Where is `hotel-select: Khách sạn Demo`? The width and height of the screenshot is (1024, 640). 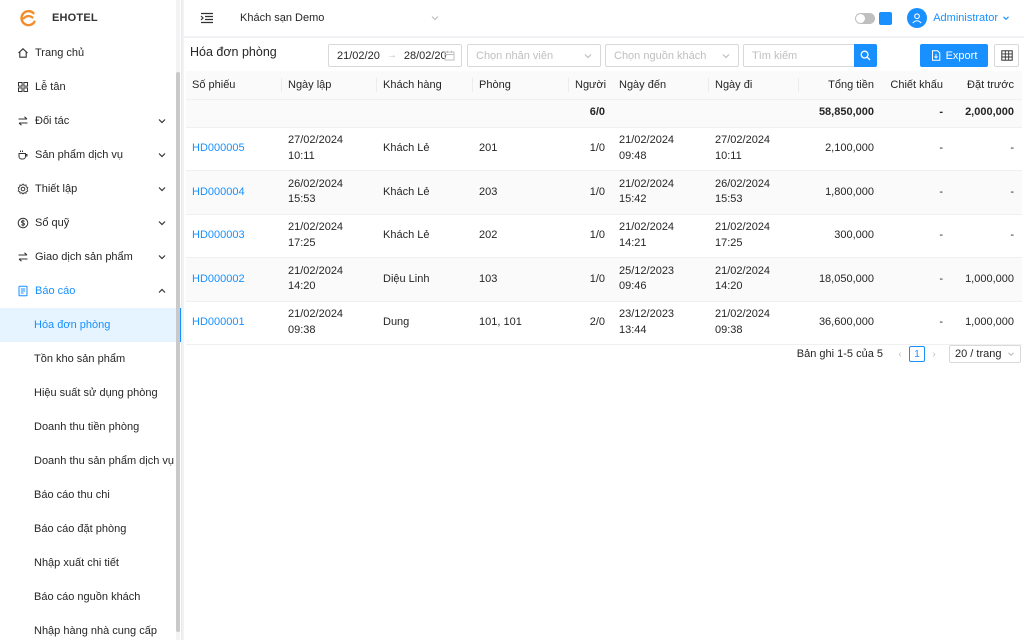 hotel-select: Khách sạn Demo is located at coordinates (340, 18).